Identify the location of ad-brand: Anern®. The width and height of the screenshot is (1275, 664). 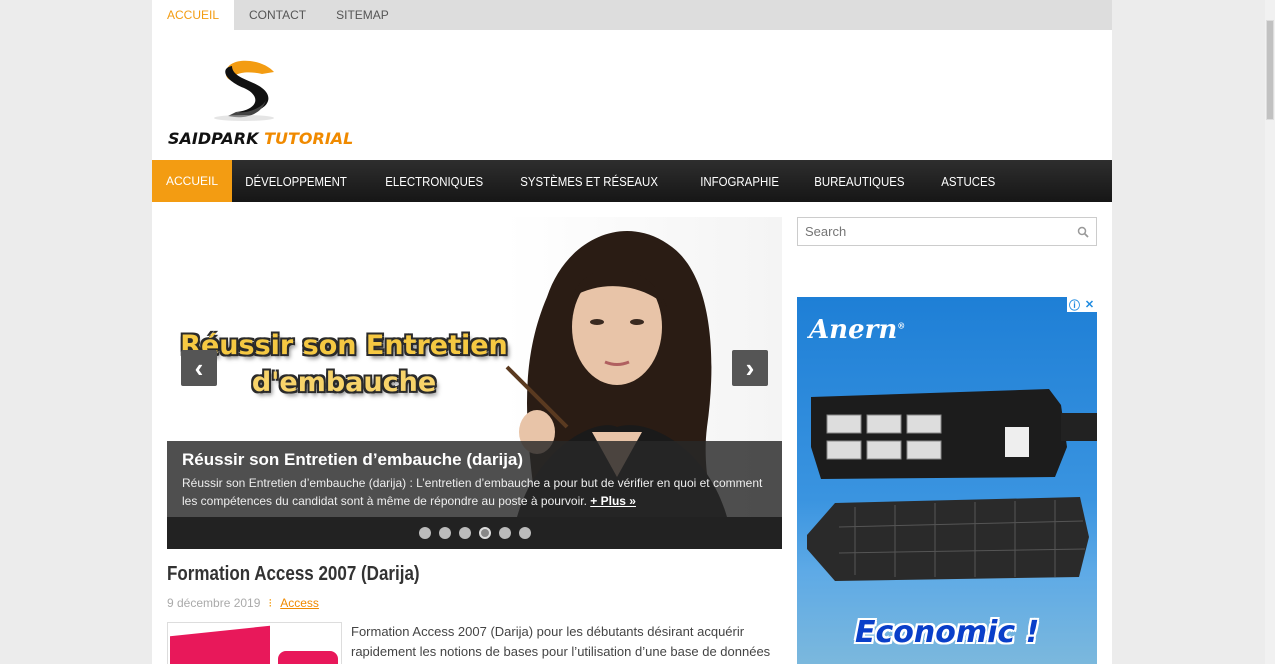
(857, 330).